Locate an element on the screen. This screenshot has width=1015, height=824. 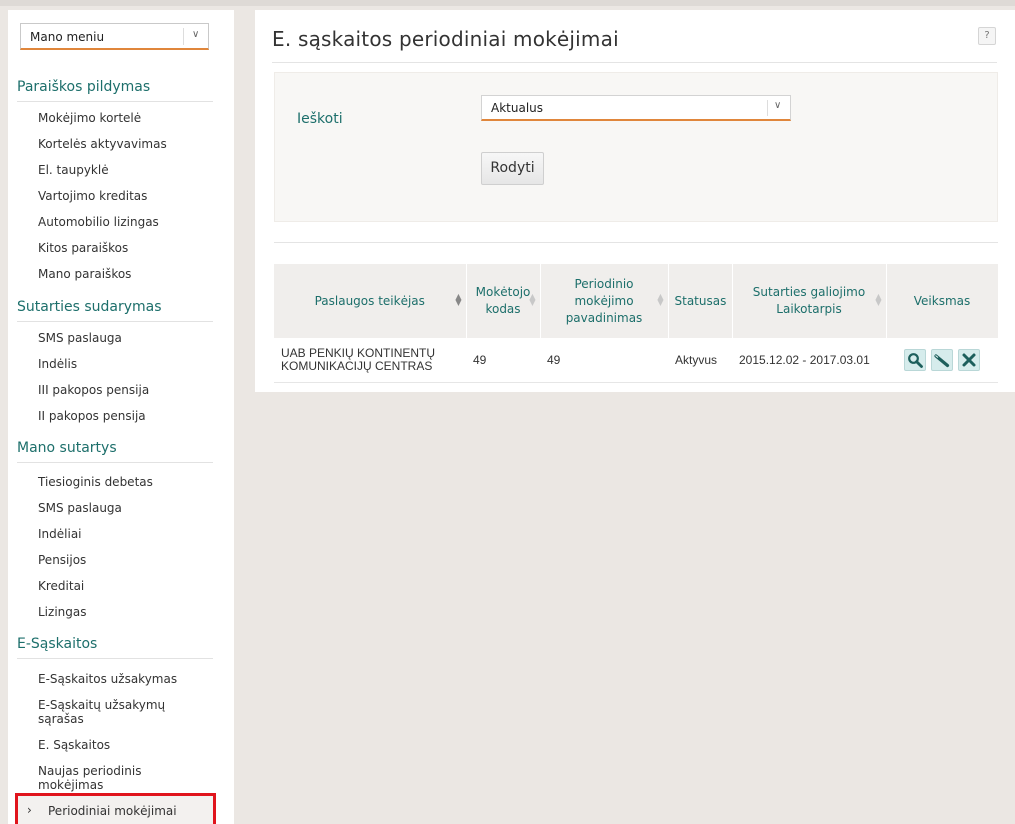
sidebar-item-other-applications: Kitos paraiškos is located at coordinates (128, 248).